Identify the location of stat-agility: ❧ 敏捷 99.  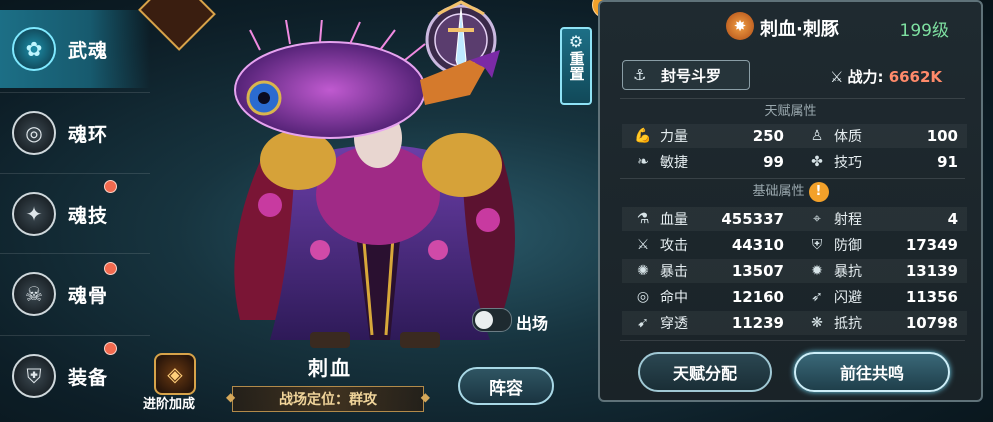
(709, 162).